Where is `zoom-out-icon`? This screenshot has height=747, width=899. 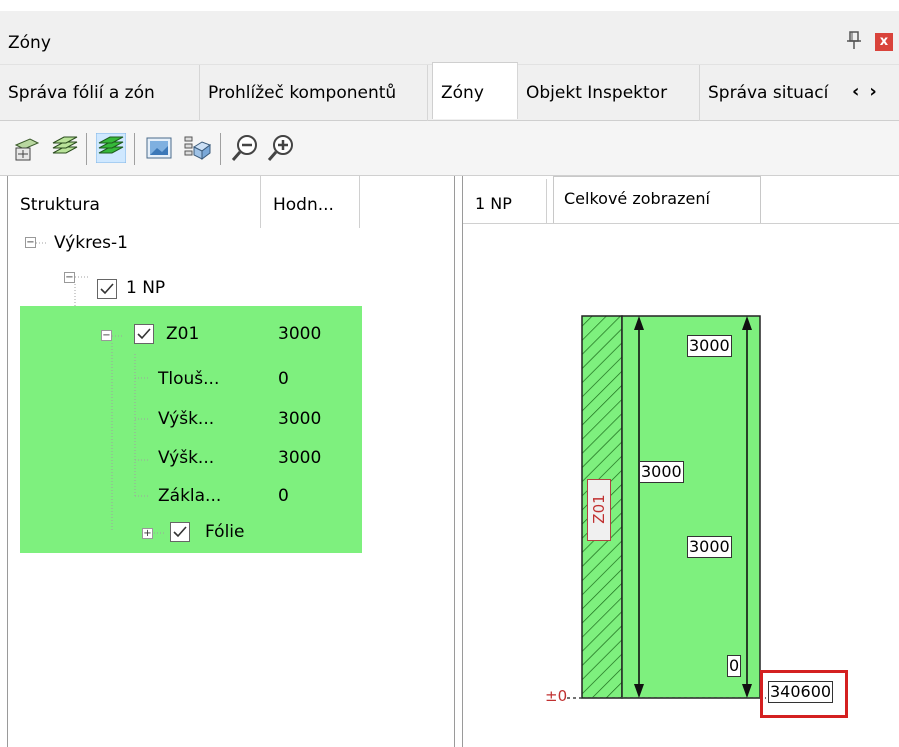
zoom-out-icon is located at coordinates (245, 148).